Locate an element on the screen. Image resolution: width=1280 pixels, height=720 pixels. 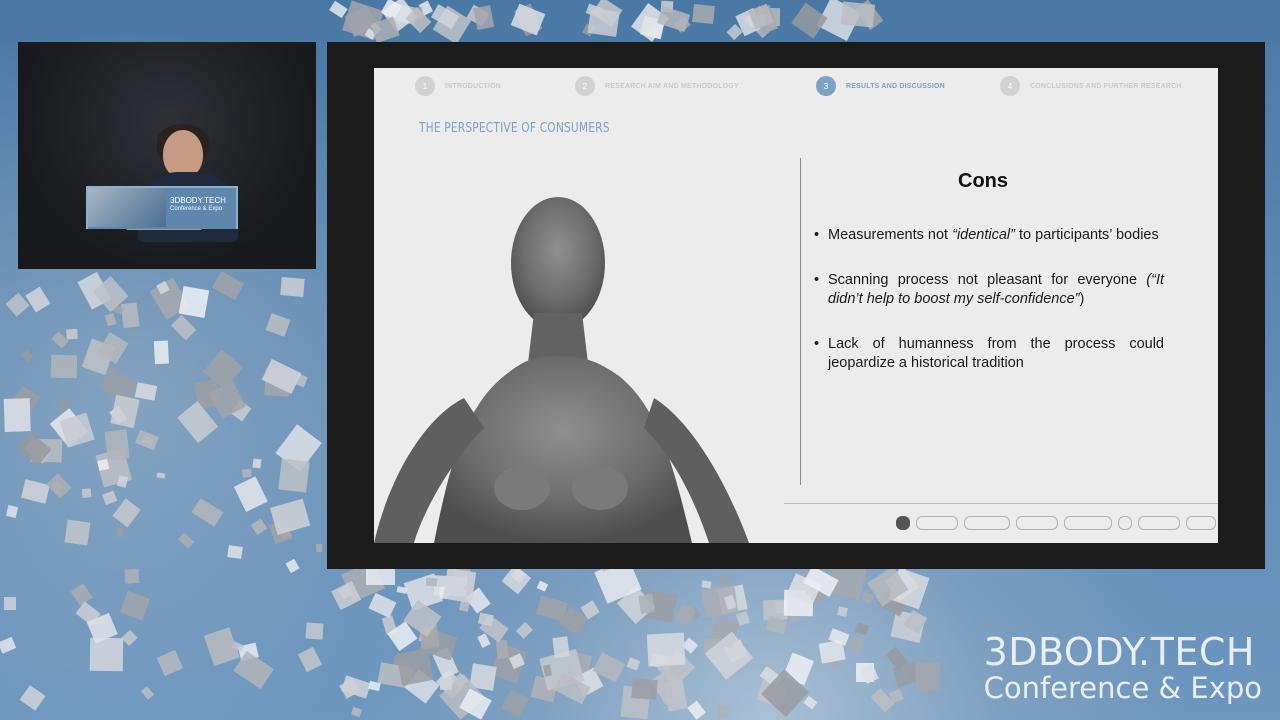
avatar-torso is located at coordinates (563, 449).